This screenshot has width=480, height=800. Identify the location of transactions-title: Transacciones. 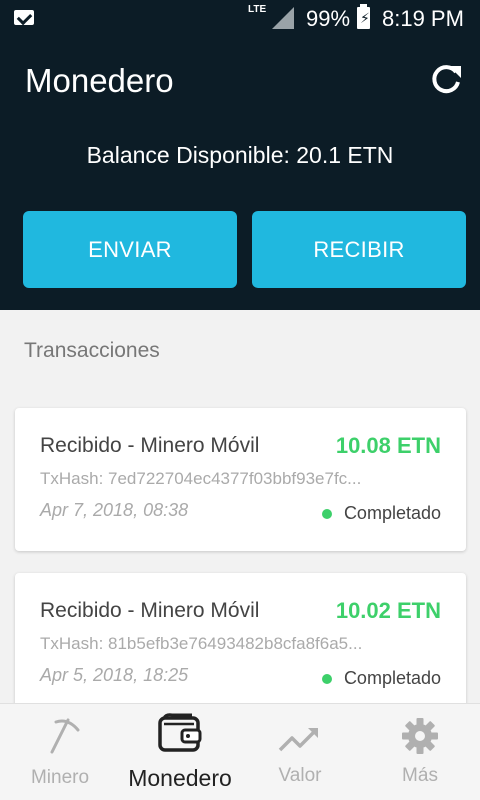
(92, 350).